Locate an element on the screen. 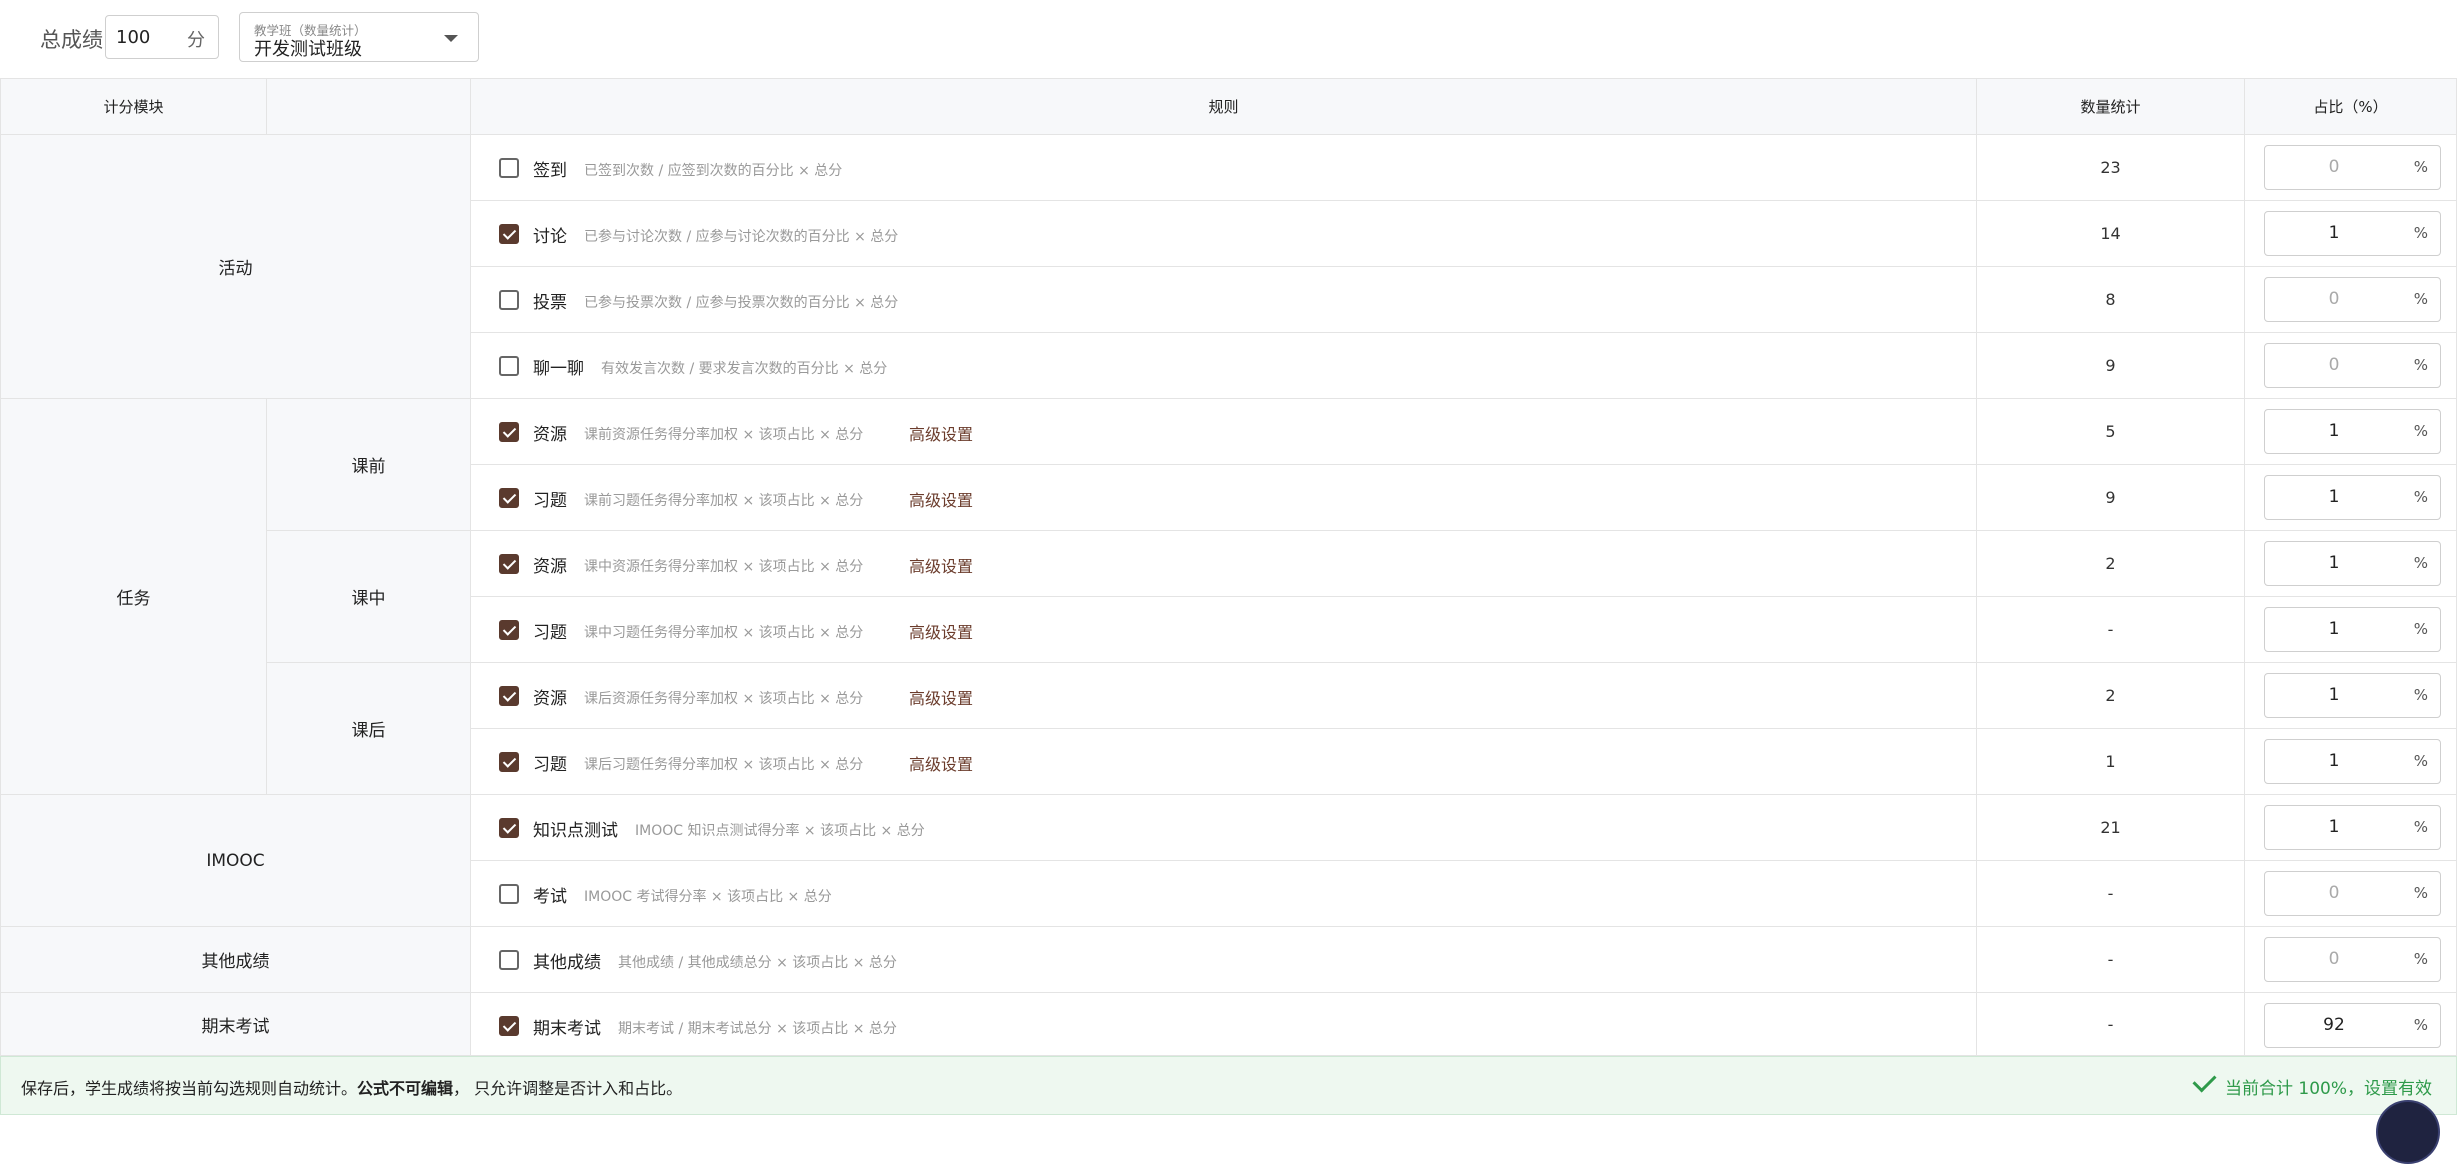  rule-count: 5 is located at coordinates (2111, 432).